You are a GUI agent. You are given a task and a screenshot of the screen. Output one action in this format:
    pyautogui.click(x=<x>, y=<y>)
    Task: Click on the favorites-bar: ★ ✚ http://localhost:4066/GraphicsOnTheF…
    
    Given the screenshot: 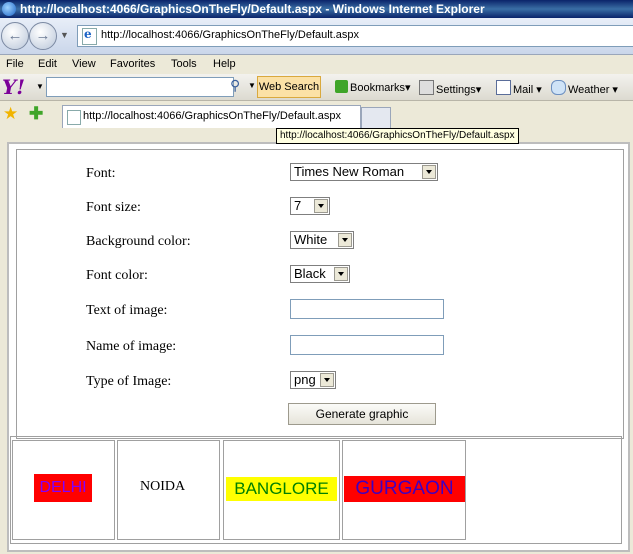 What is the action you would take?
    pyautogui.click(x=316, y=115)
    